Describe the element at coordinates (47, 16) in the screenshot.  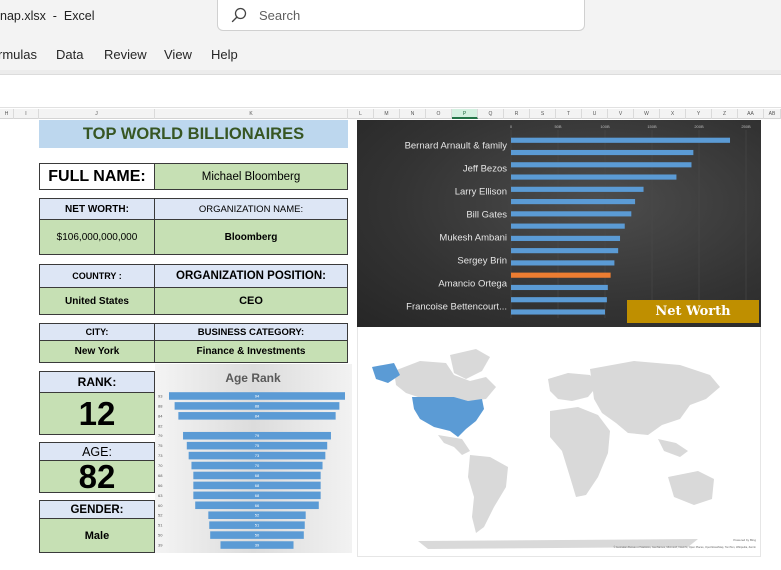
I see `window-title: nap.xlsx - Excel` at that location.